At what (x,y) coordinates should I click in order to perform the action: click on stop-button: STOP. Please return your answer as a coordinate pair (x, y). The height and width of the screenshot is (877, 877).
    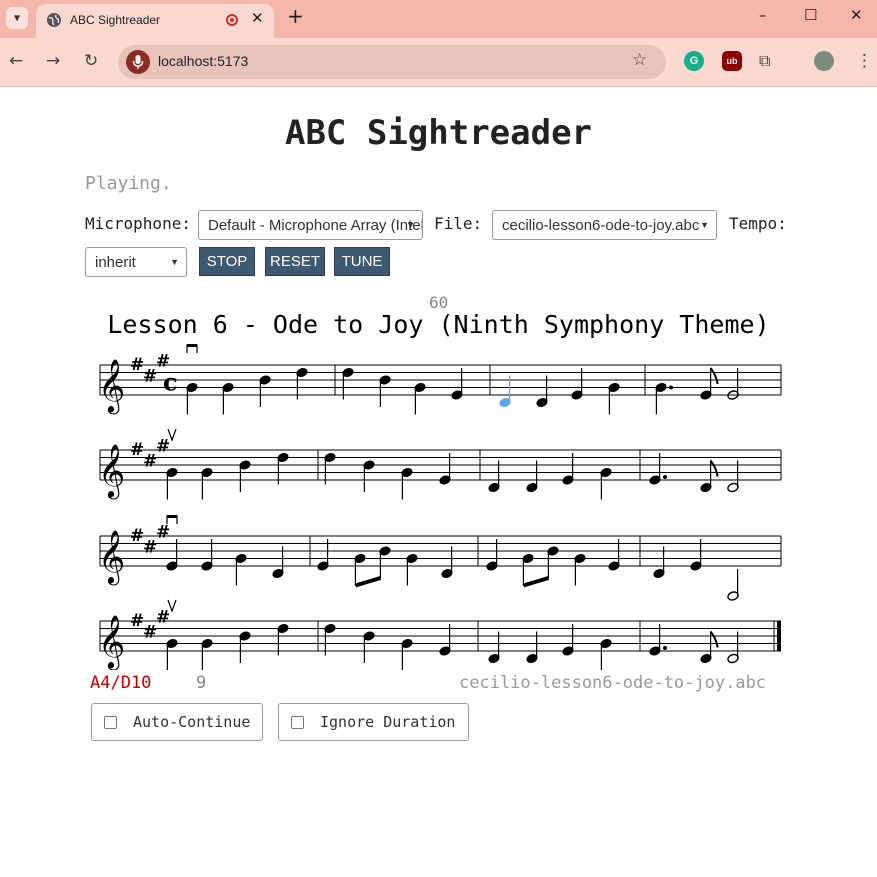
    Looking at the image, I should click on (227, 261).